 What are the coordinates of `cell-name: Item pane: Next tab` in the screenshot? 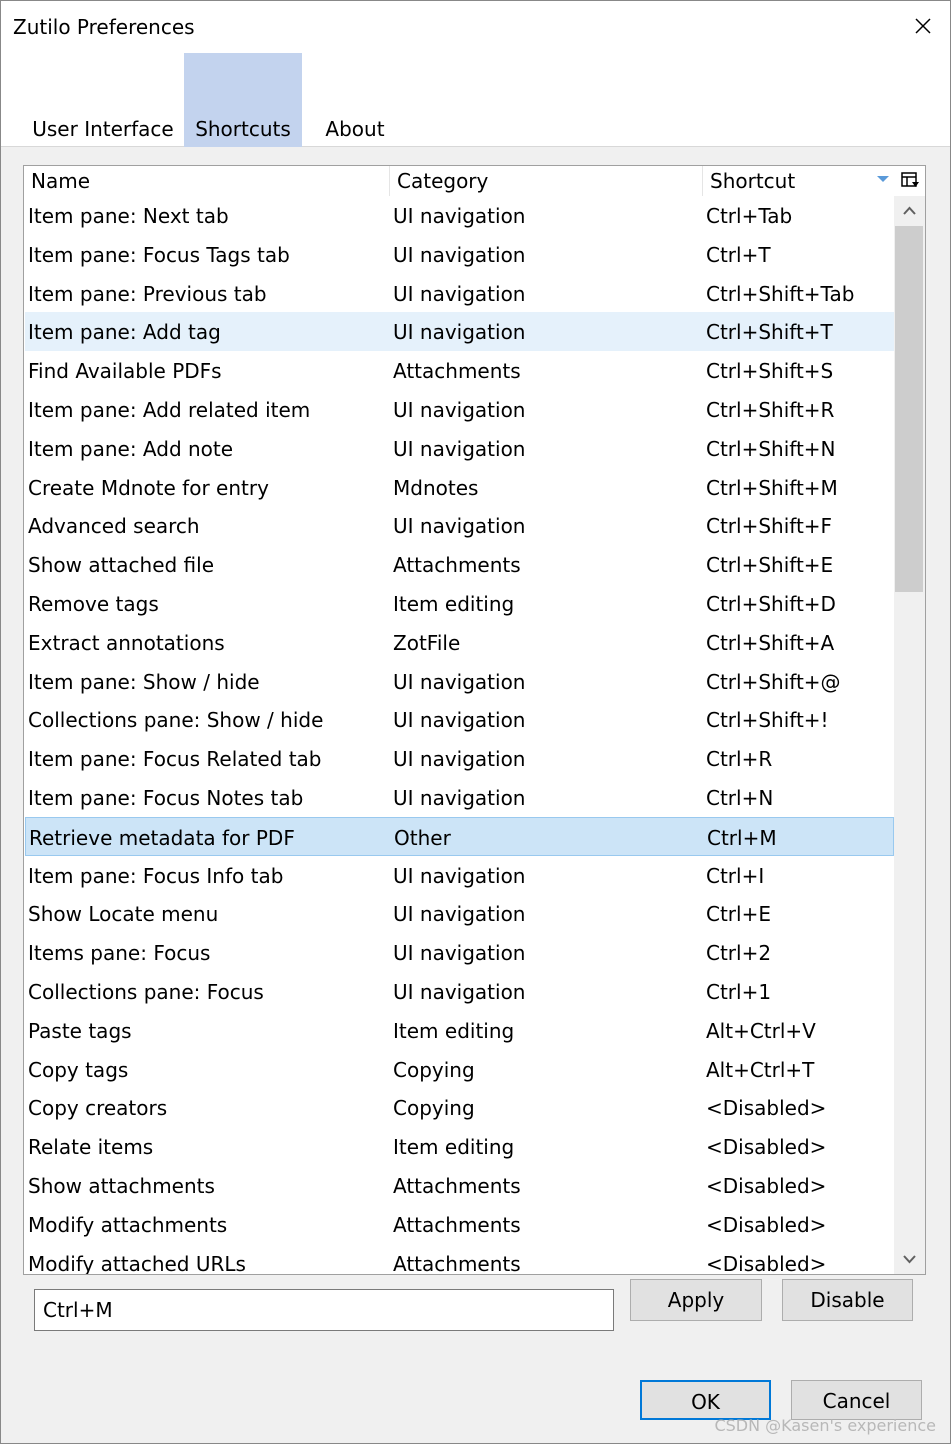 It's located at (128, 216).